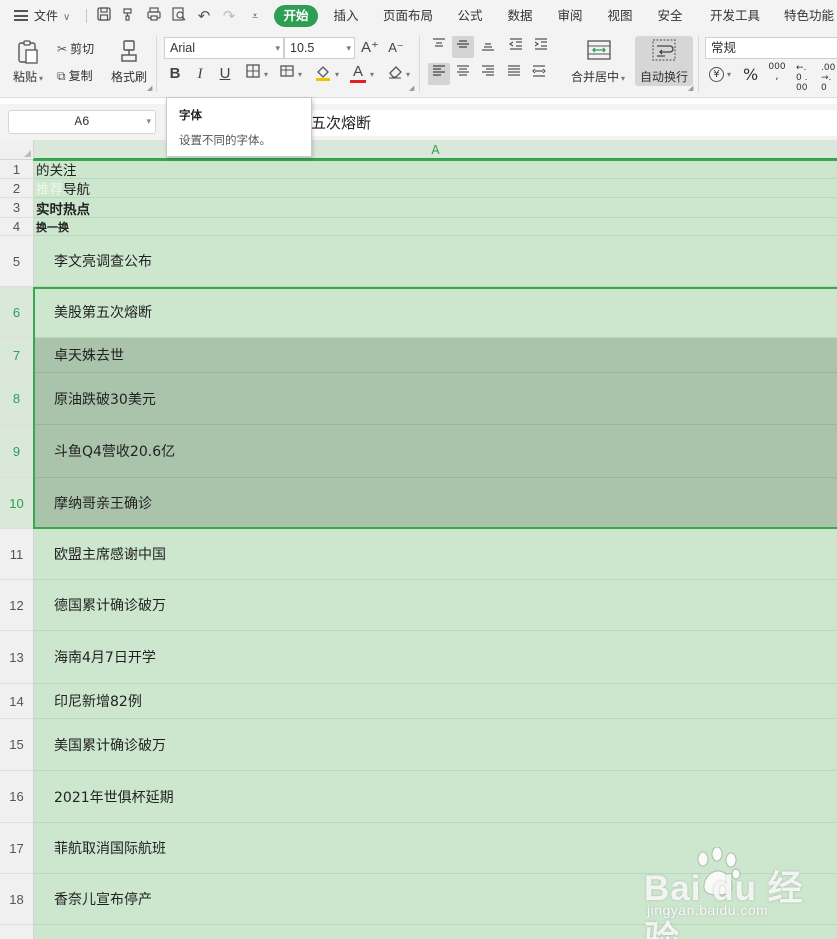  I want to click on row-header: 14, so click(17, 701).